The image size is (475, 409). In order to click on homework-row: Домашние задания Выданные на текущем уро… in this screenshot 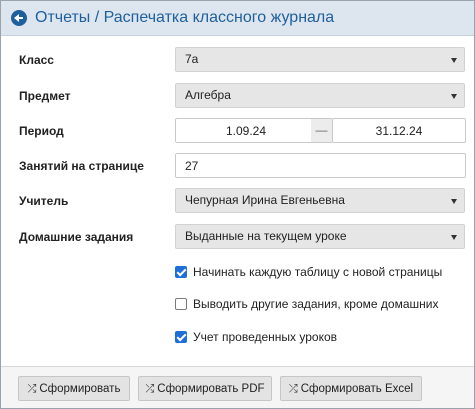, I will do `click(237, 237)`.